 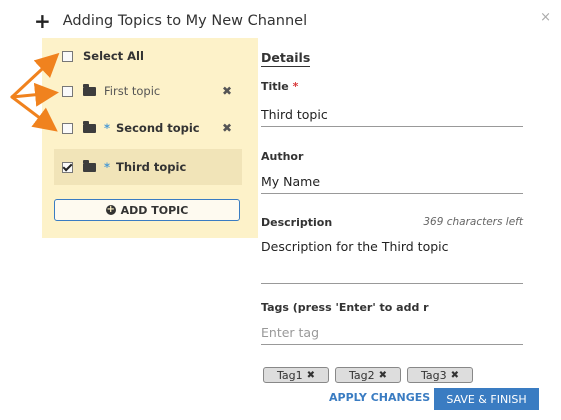 I want to click on apply-changes-button: APPLY CHANGES, so click(x=379, y=397).